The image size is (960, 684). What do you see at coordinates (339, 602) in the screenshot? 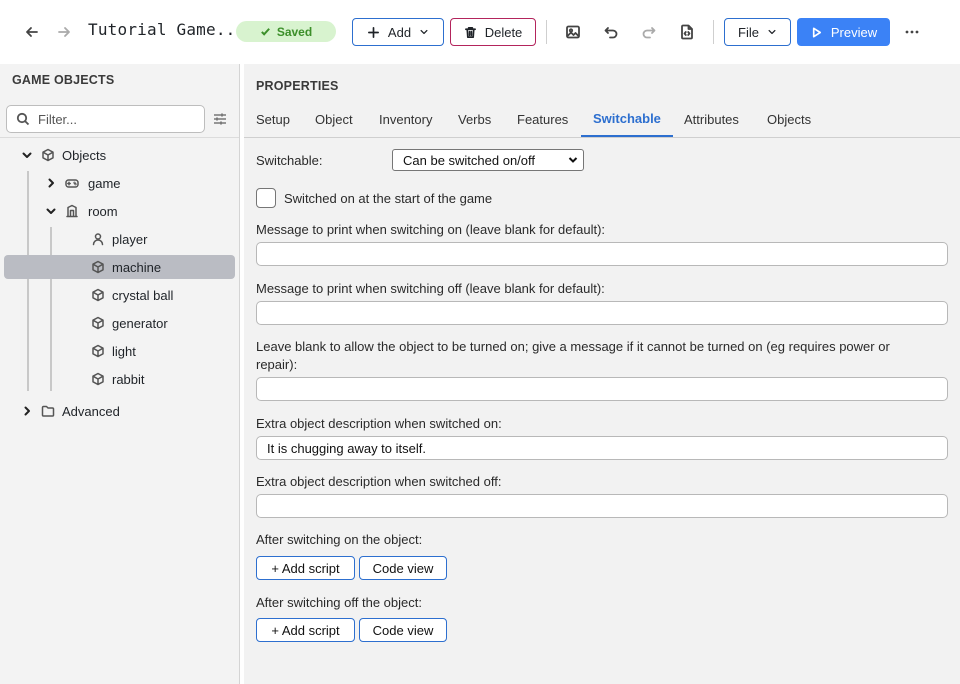
I see `after-off-label: After switching off the object:` at bounding box center [339, 602].